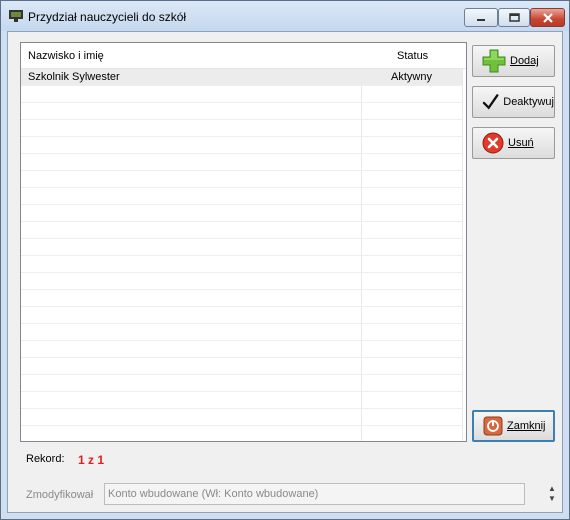 The image size is (570, 520). I want to click on delete-button: Usuń, so click(513, 143).